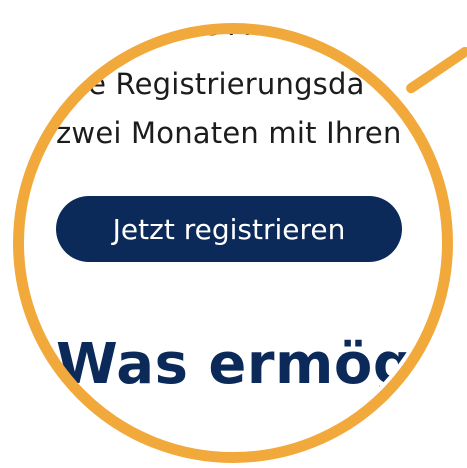  I want to click on body-text-line-3: zwei Monaten mit Ihren, so click(229, 133).